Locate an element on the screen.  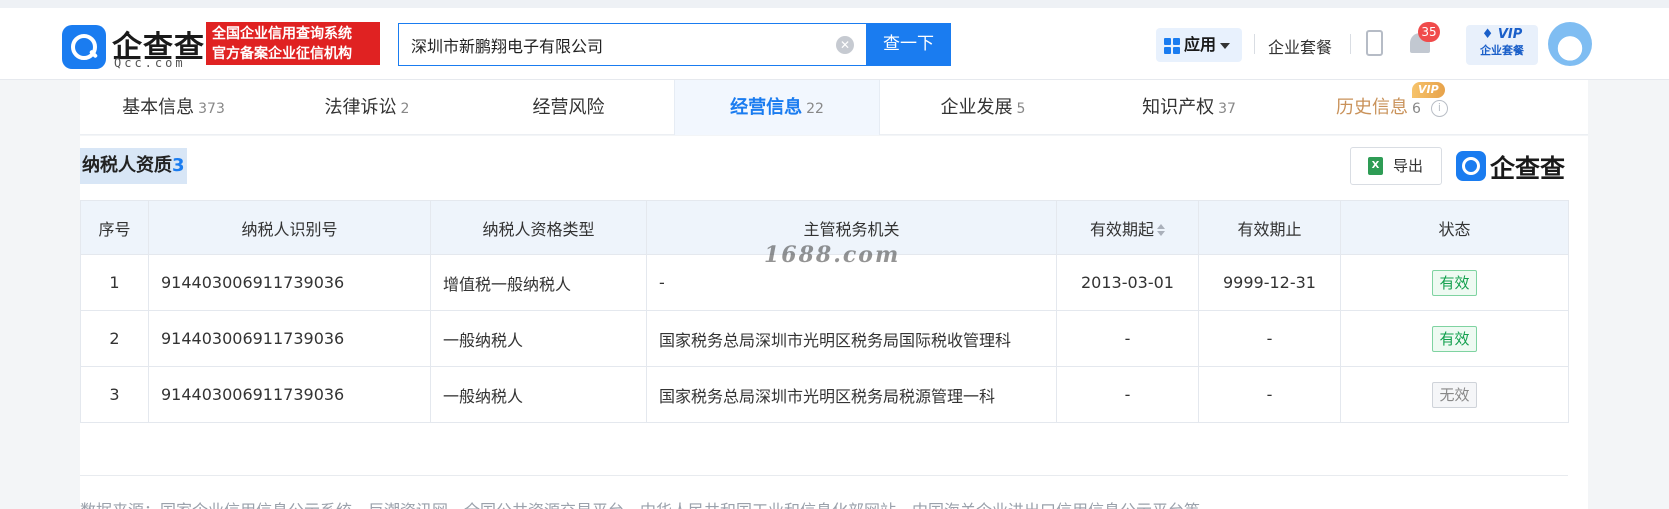
cell-authority: 国家税务总局深圳市光明区税务局国际税收管理科 is located at coordinates (851, 338).